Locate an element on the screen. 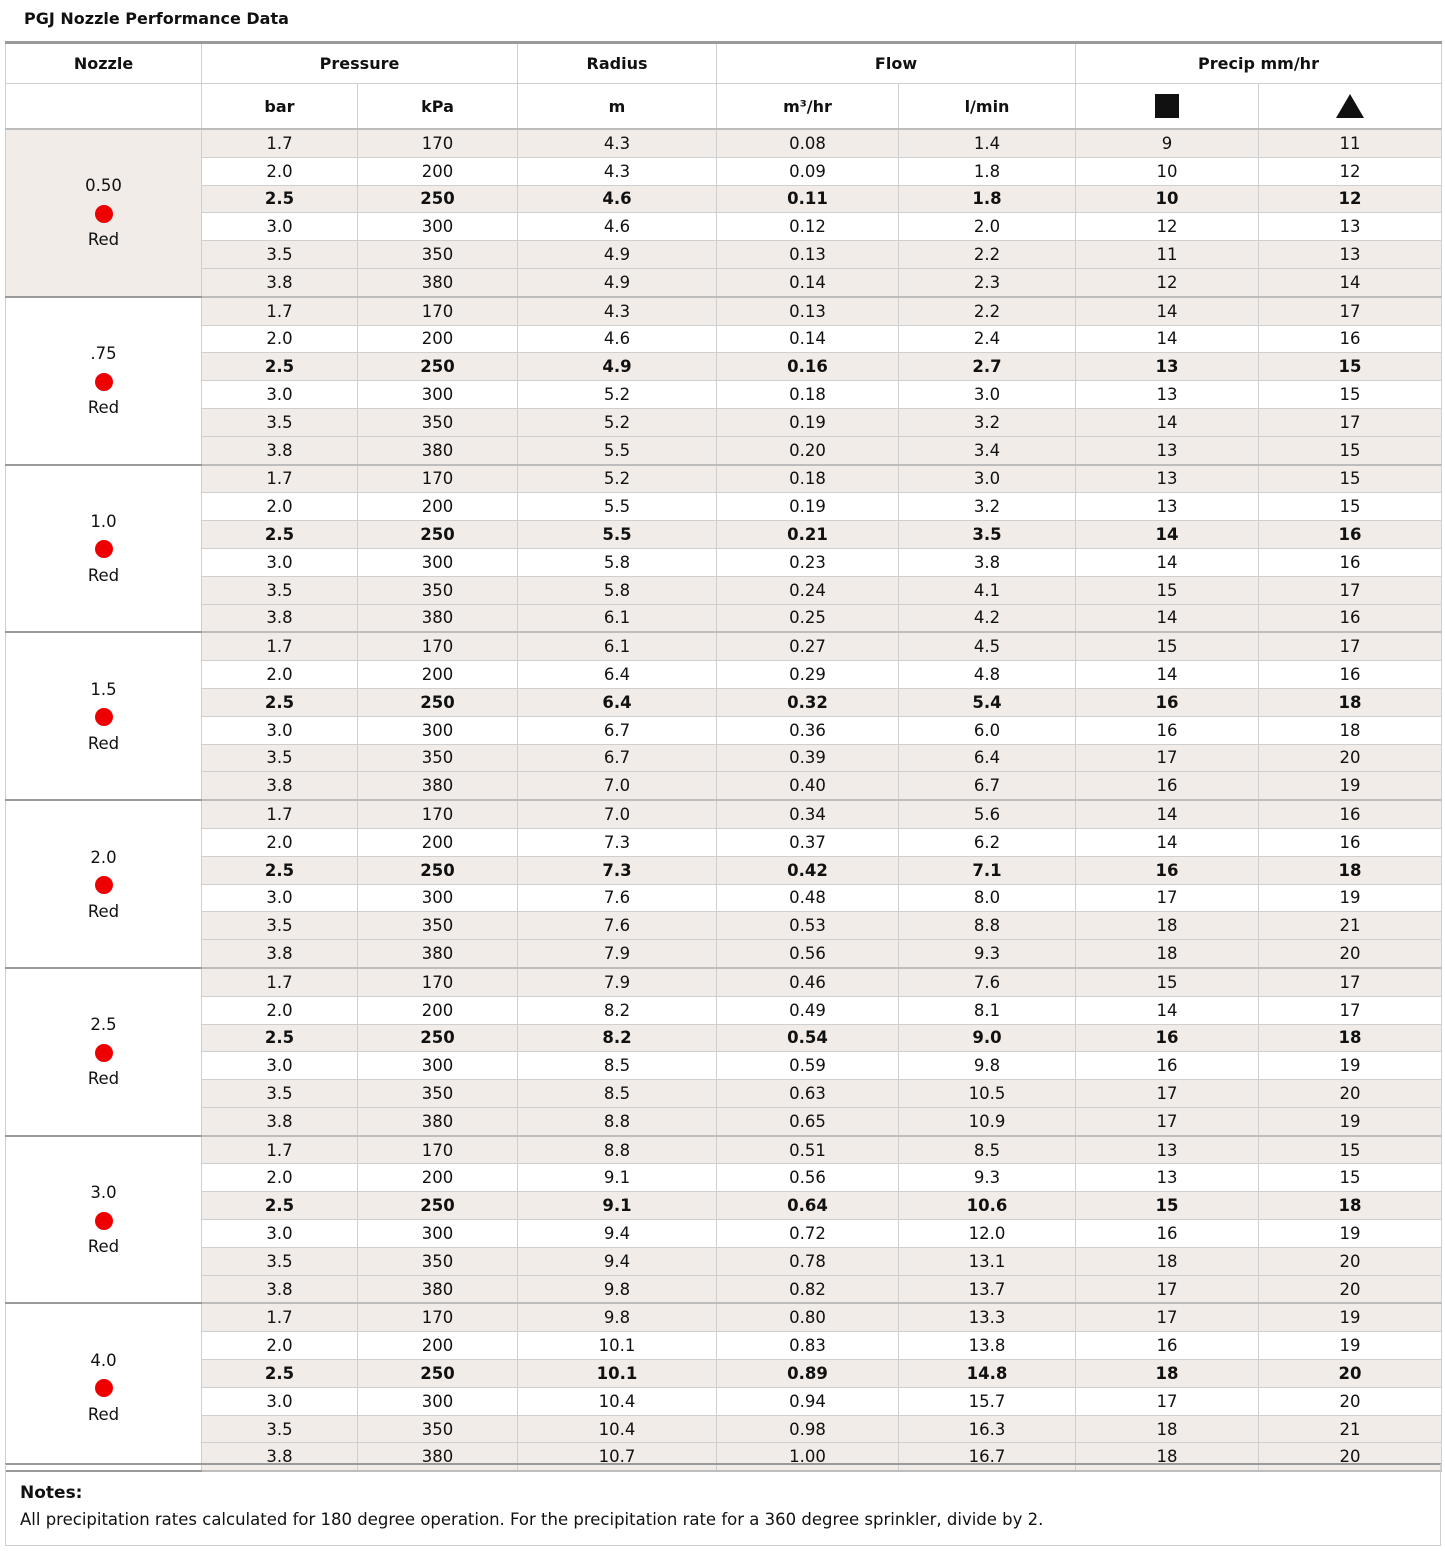  table-row: 2.5 250 6.4 0.32 5.4 16 18 is located at coordinates (724, 702).